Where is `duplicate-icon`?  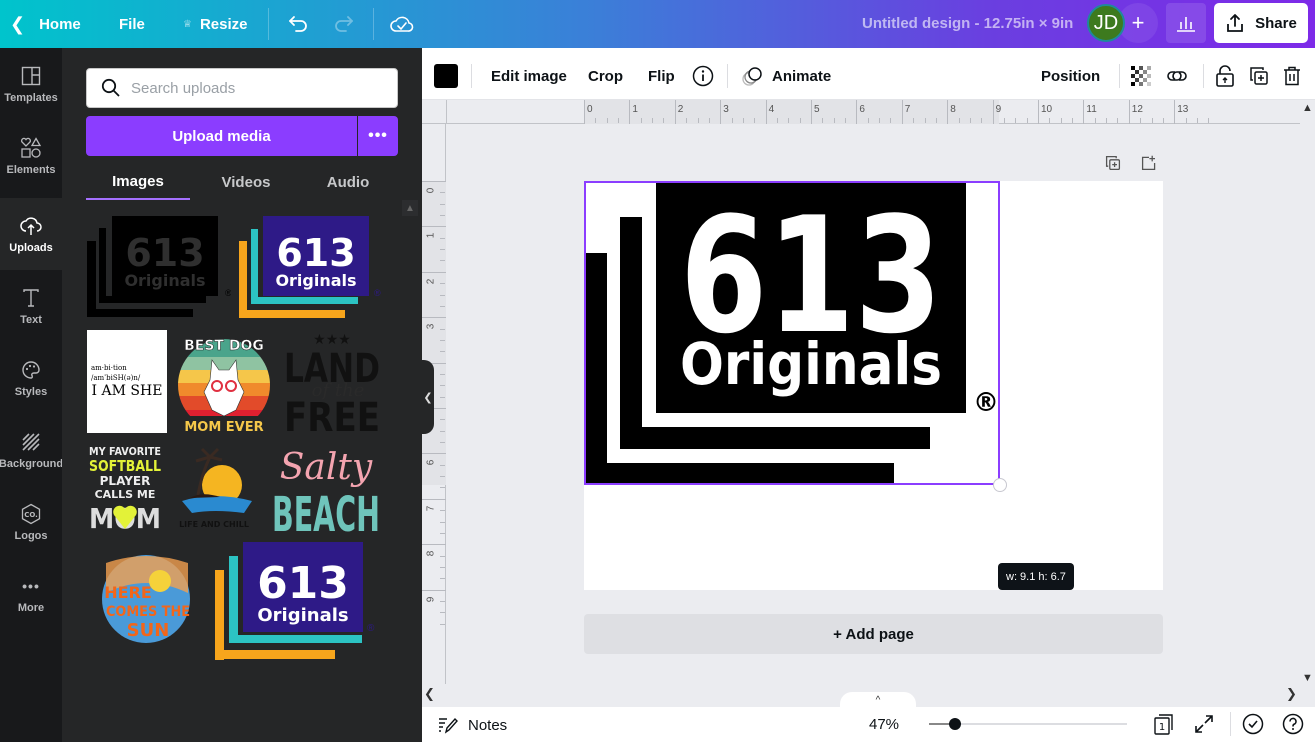
duplicate-icon is located at coordinates (1259, 76).